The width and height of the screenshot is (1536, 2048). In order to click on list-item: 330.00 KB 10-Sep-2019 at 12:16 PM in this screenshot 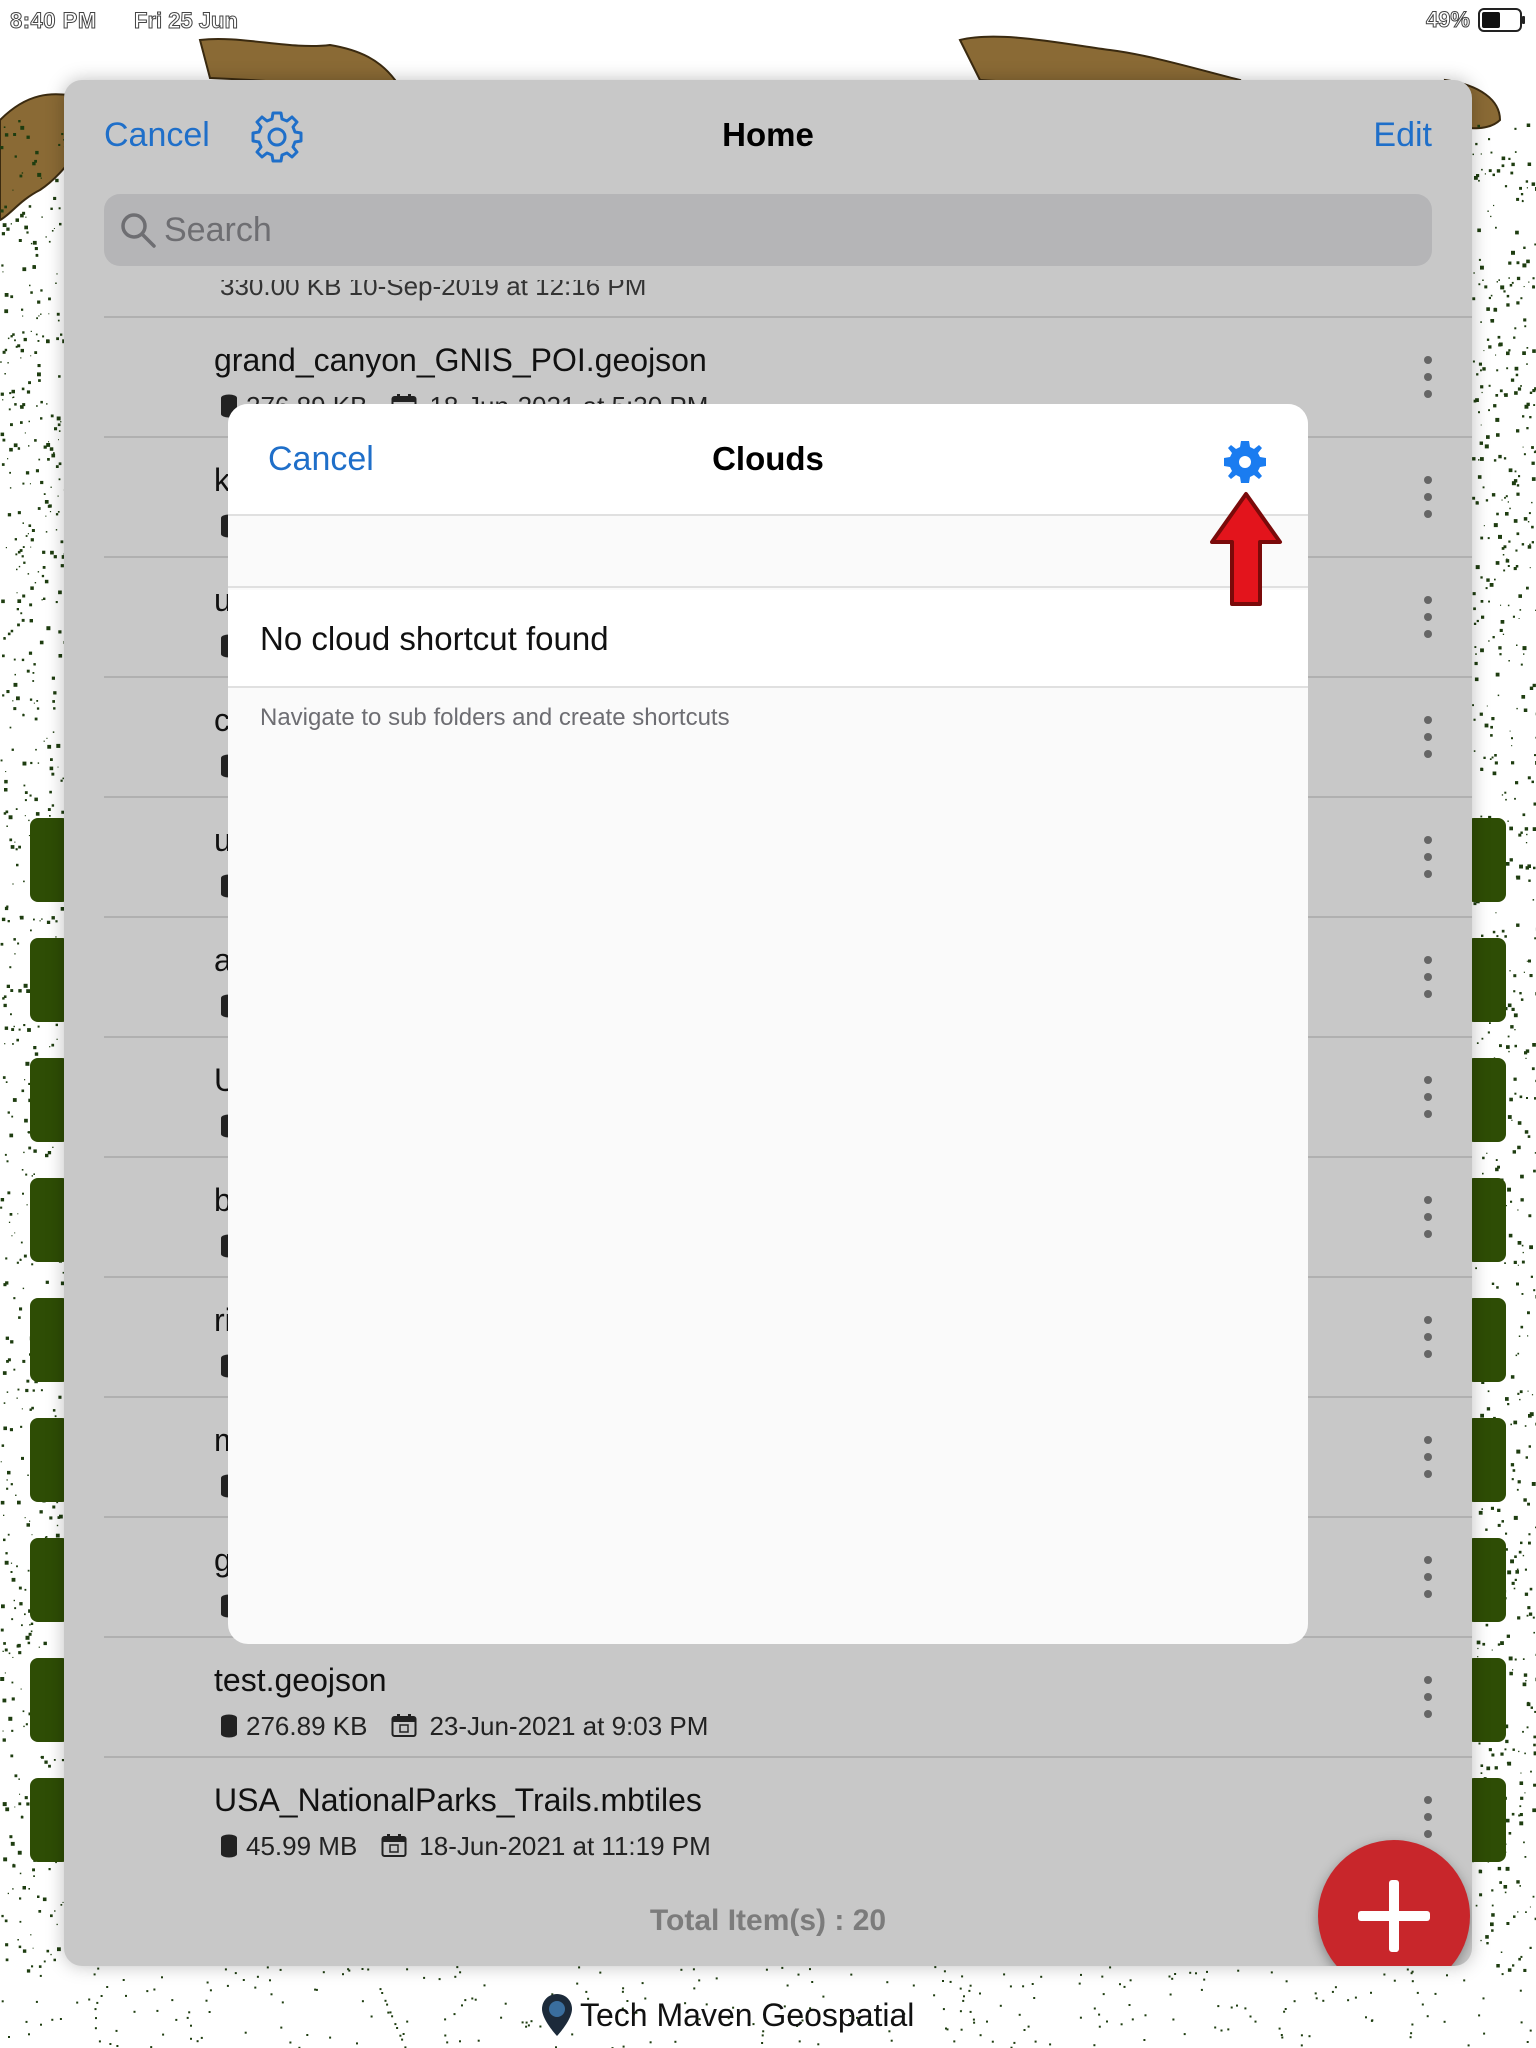, I will do `click(788, 298)`.